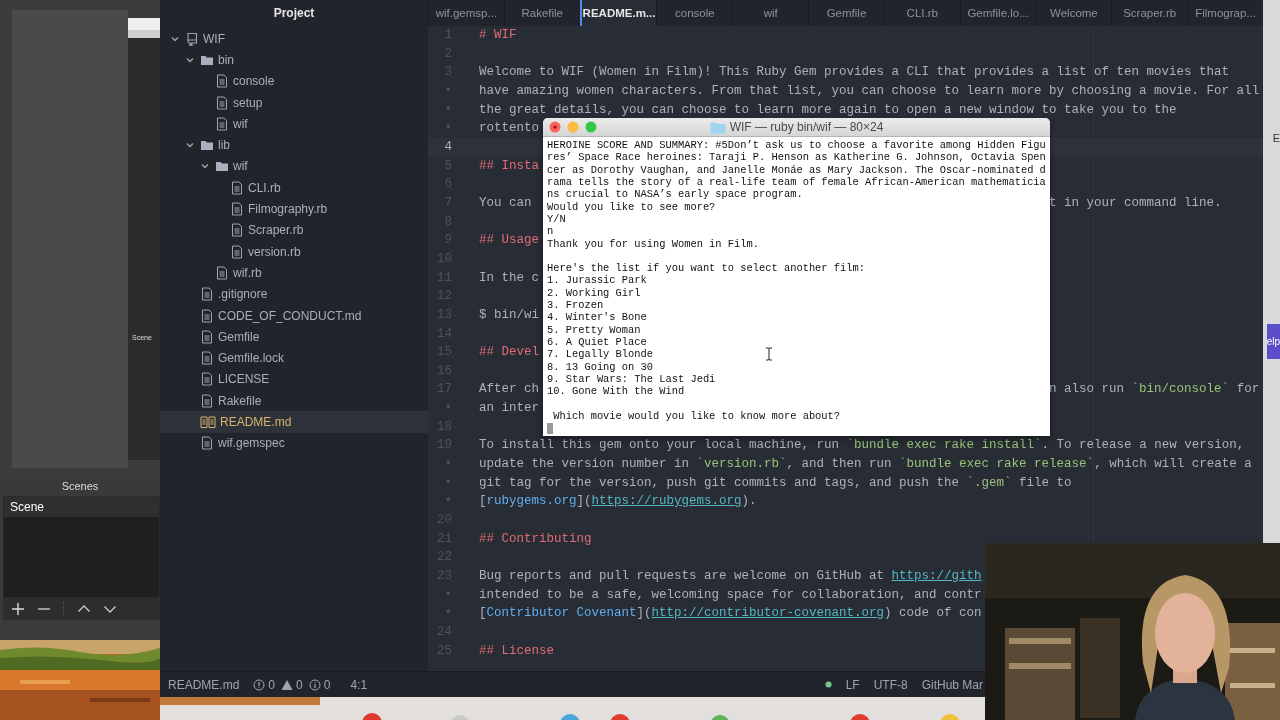  I want to click on code-line: $ bin/wi, so click(509, 314).